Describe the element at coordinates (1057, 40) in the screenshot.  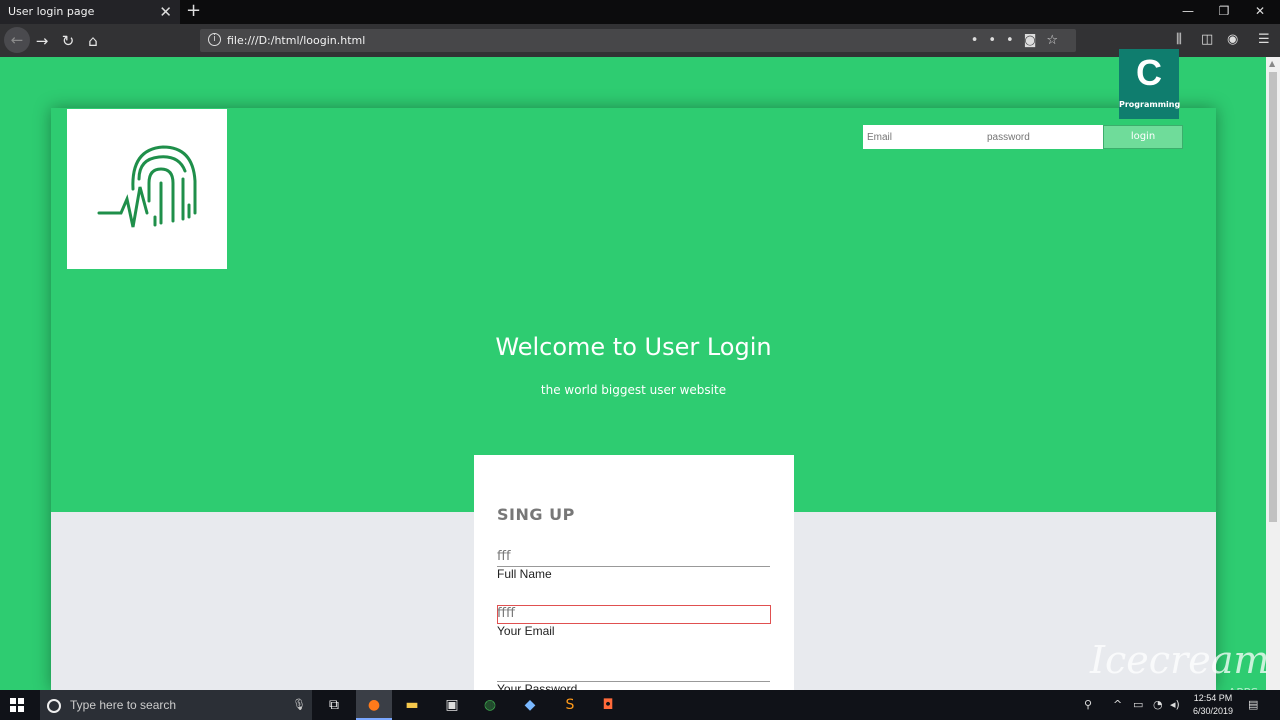
I see `bookmark-star-icon: ☆` at that location.